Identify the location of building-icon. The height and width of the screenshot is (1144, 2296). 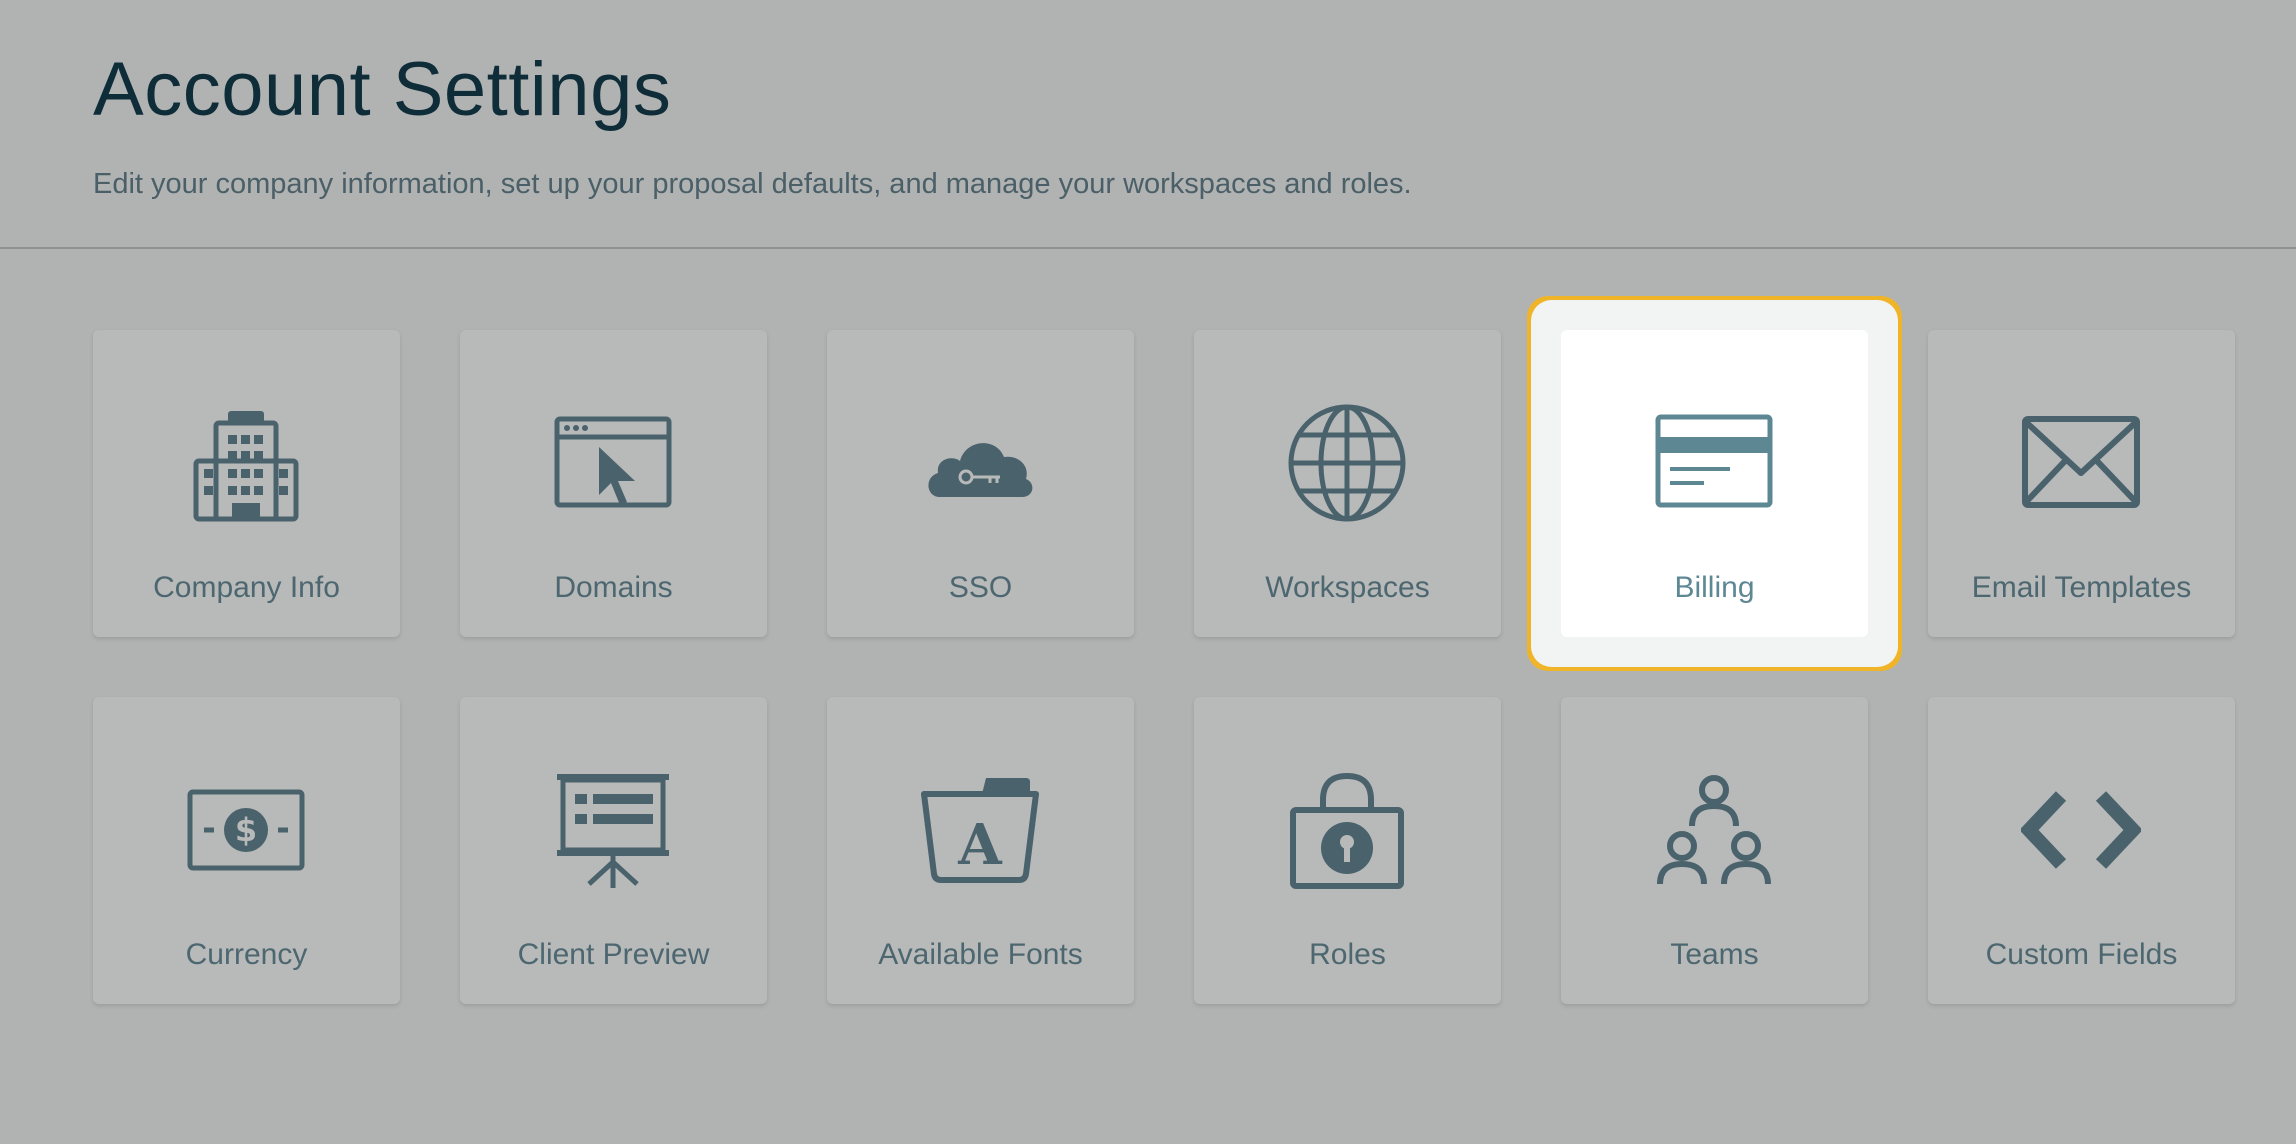
(246, 463).